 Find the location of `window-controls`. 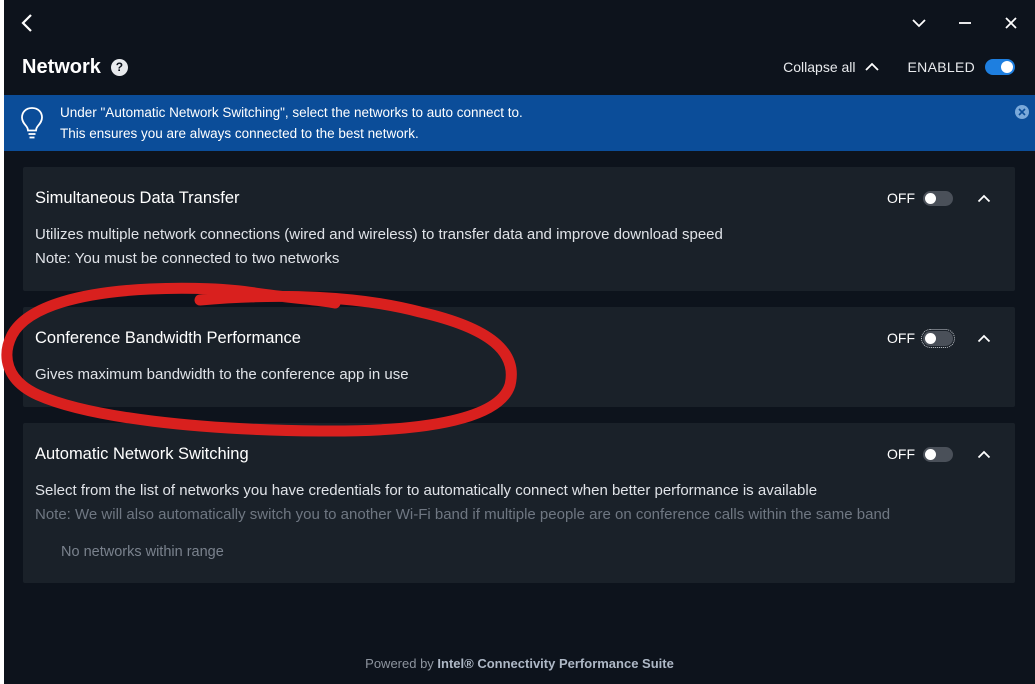

window-controls is located at coordinates (965, 23).